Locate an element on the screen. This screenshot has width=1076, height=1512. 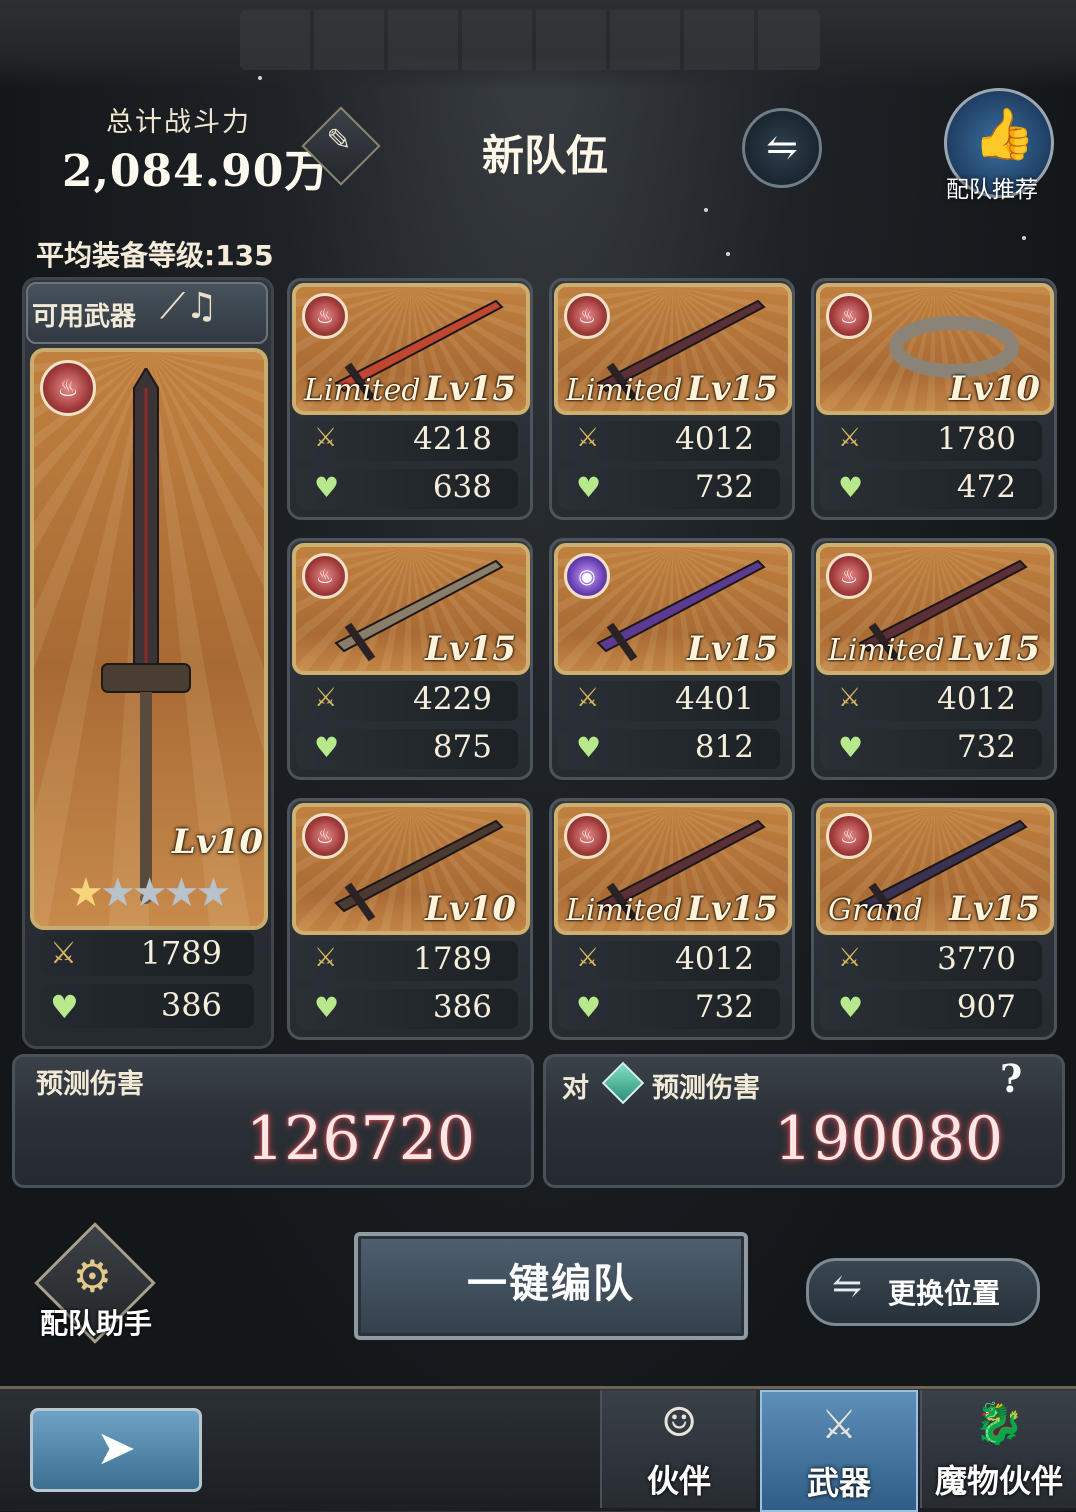
tab-monster-companion-label: 魔物伙伴 is located at coordinates (998, 1481).